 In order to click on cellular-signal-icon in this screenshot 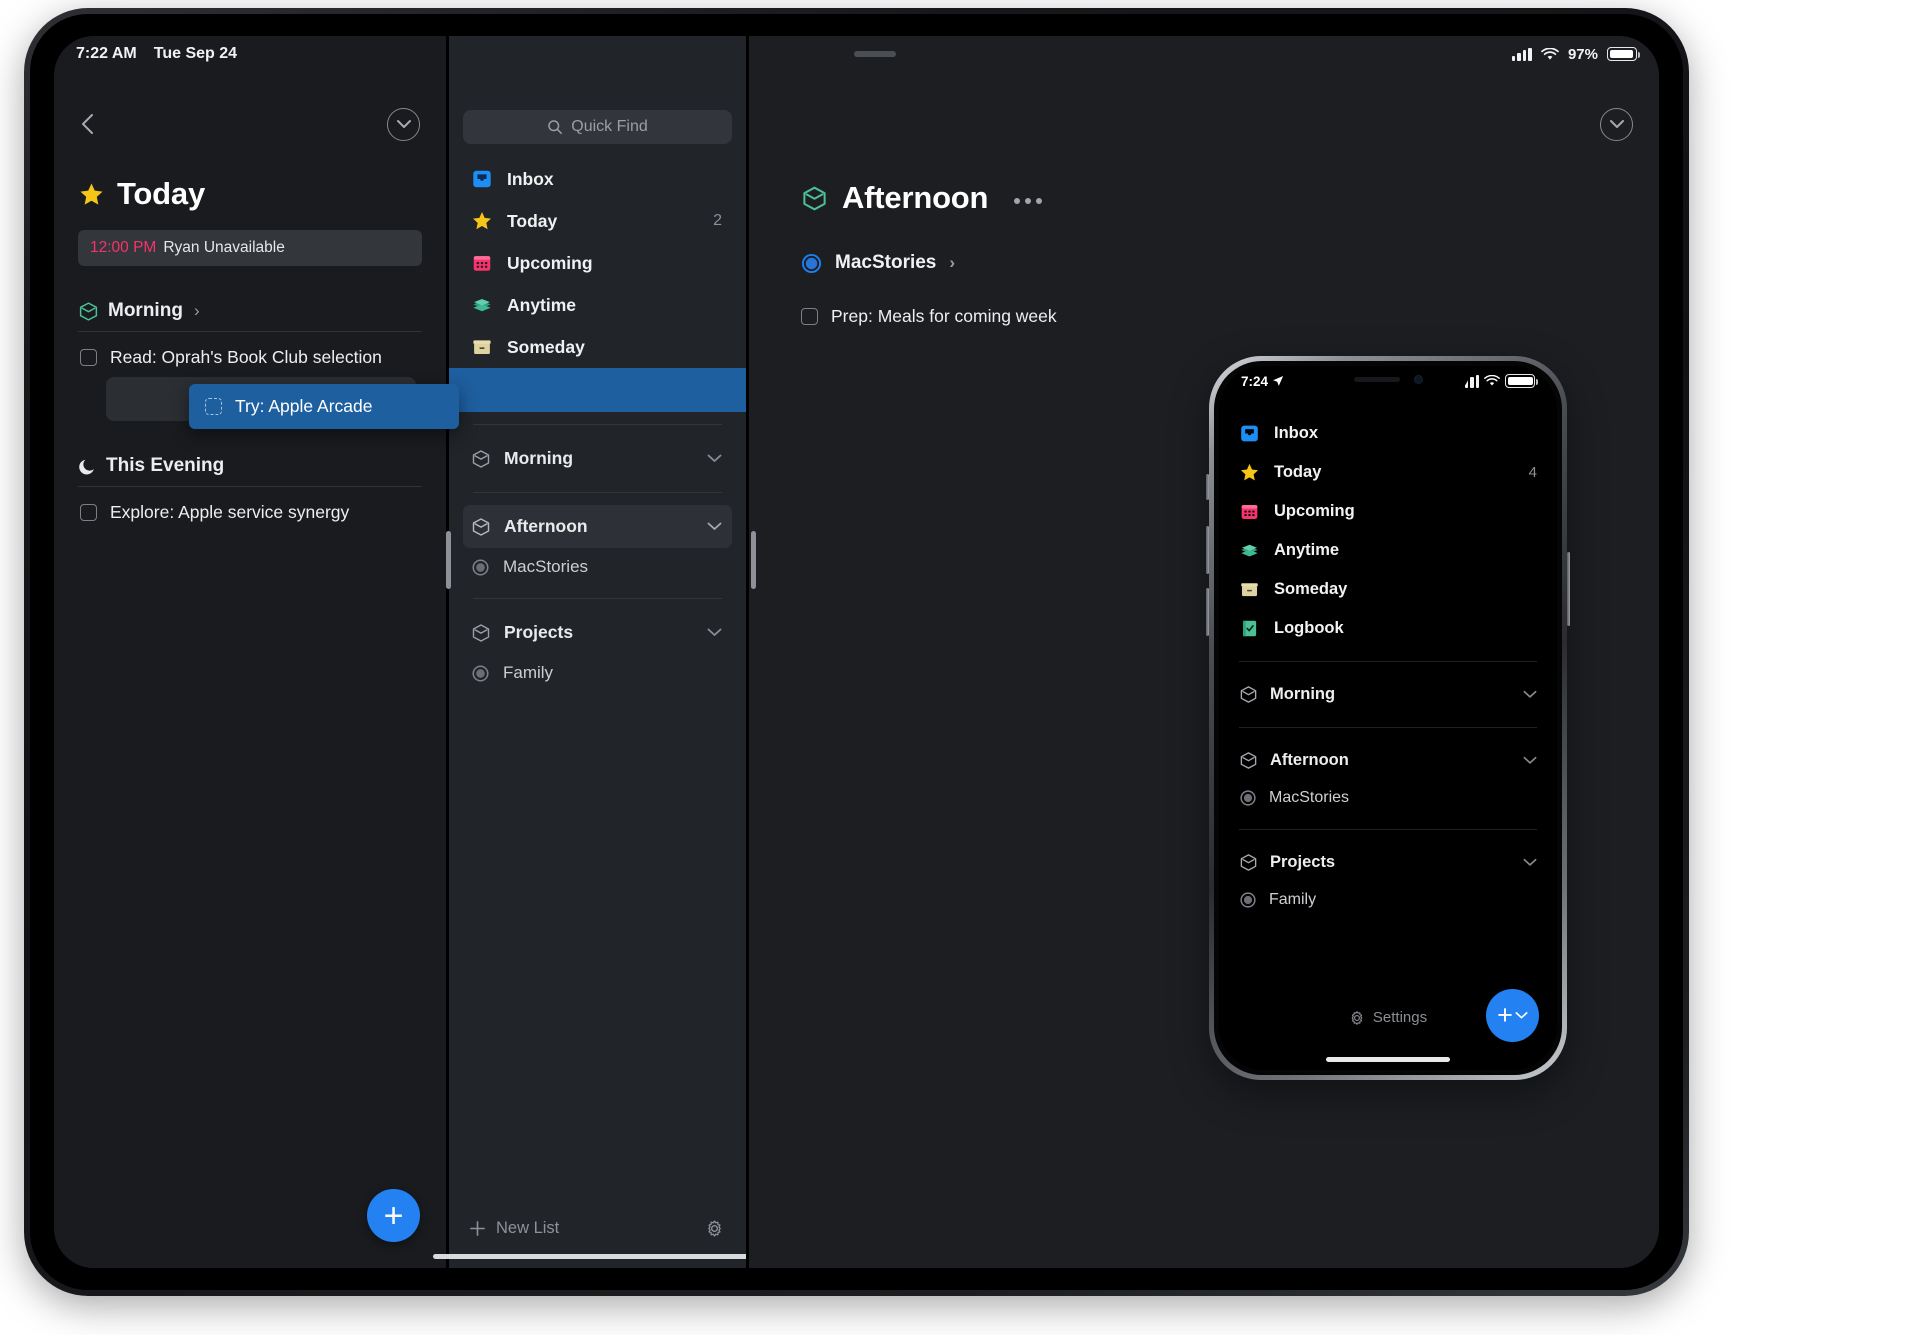, I will do `click(1521, 54)`.